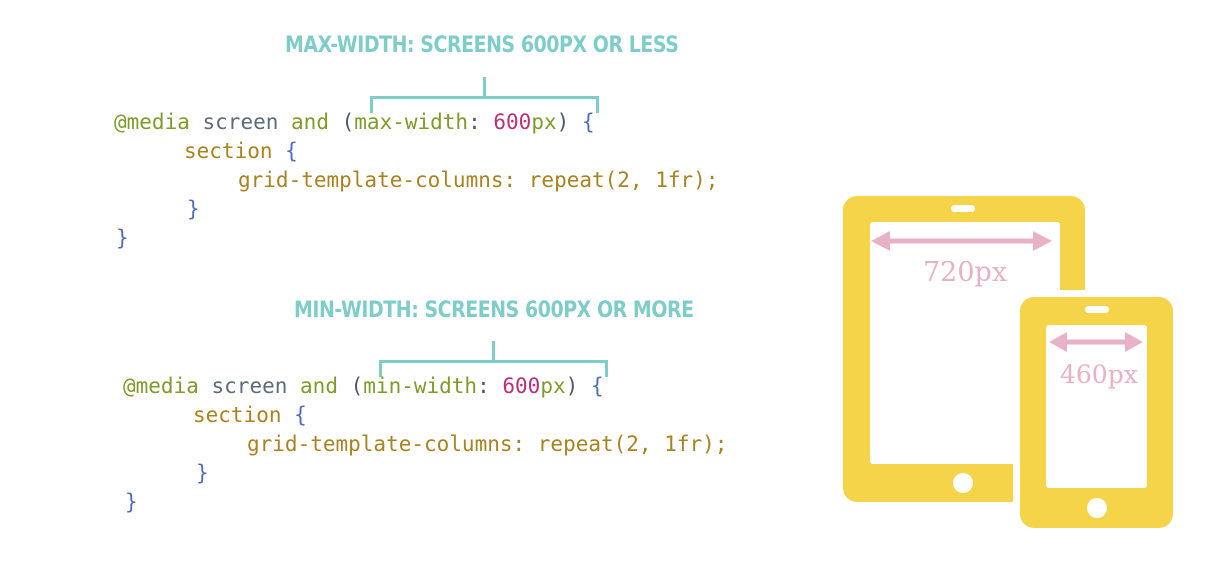 This screenshot has height=581, width=1222. I want to click on tablet-speaker, so click(963, 208).